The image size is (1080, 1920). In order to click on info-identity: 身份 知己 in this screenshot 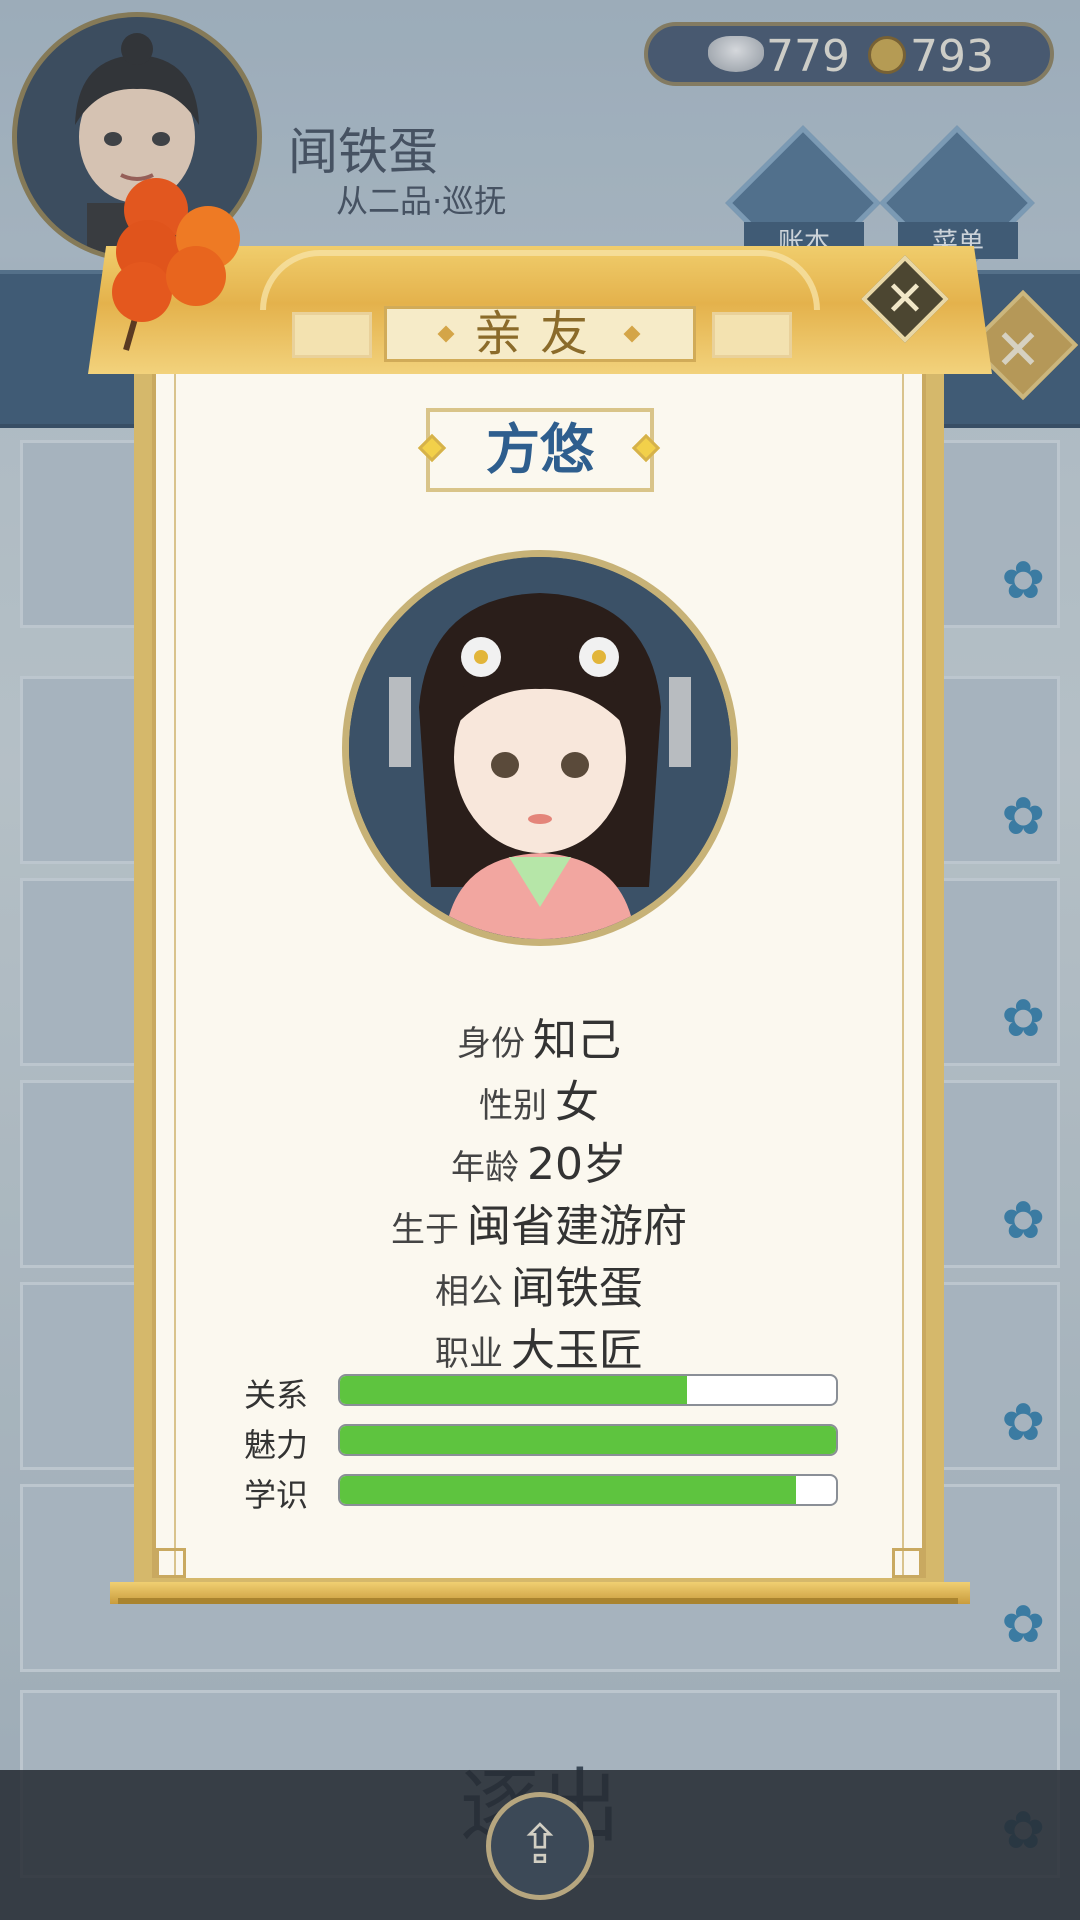, I will do `click(539, 1036)`.